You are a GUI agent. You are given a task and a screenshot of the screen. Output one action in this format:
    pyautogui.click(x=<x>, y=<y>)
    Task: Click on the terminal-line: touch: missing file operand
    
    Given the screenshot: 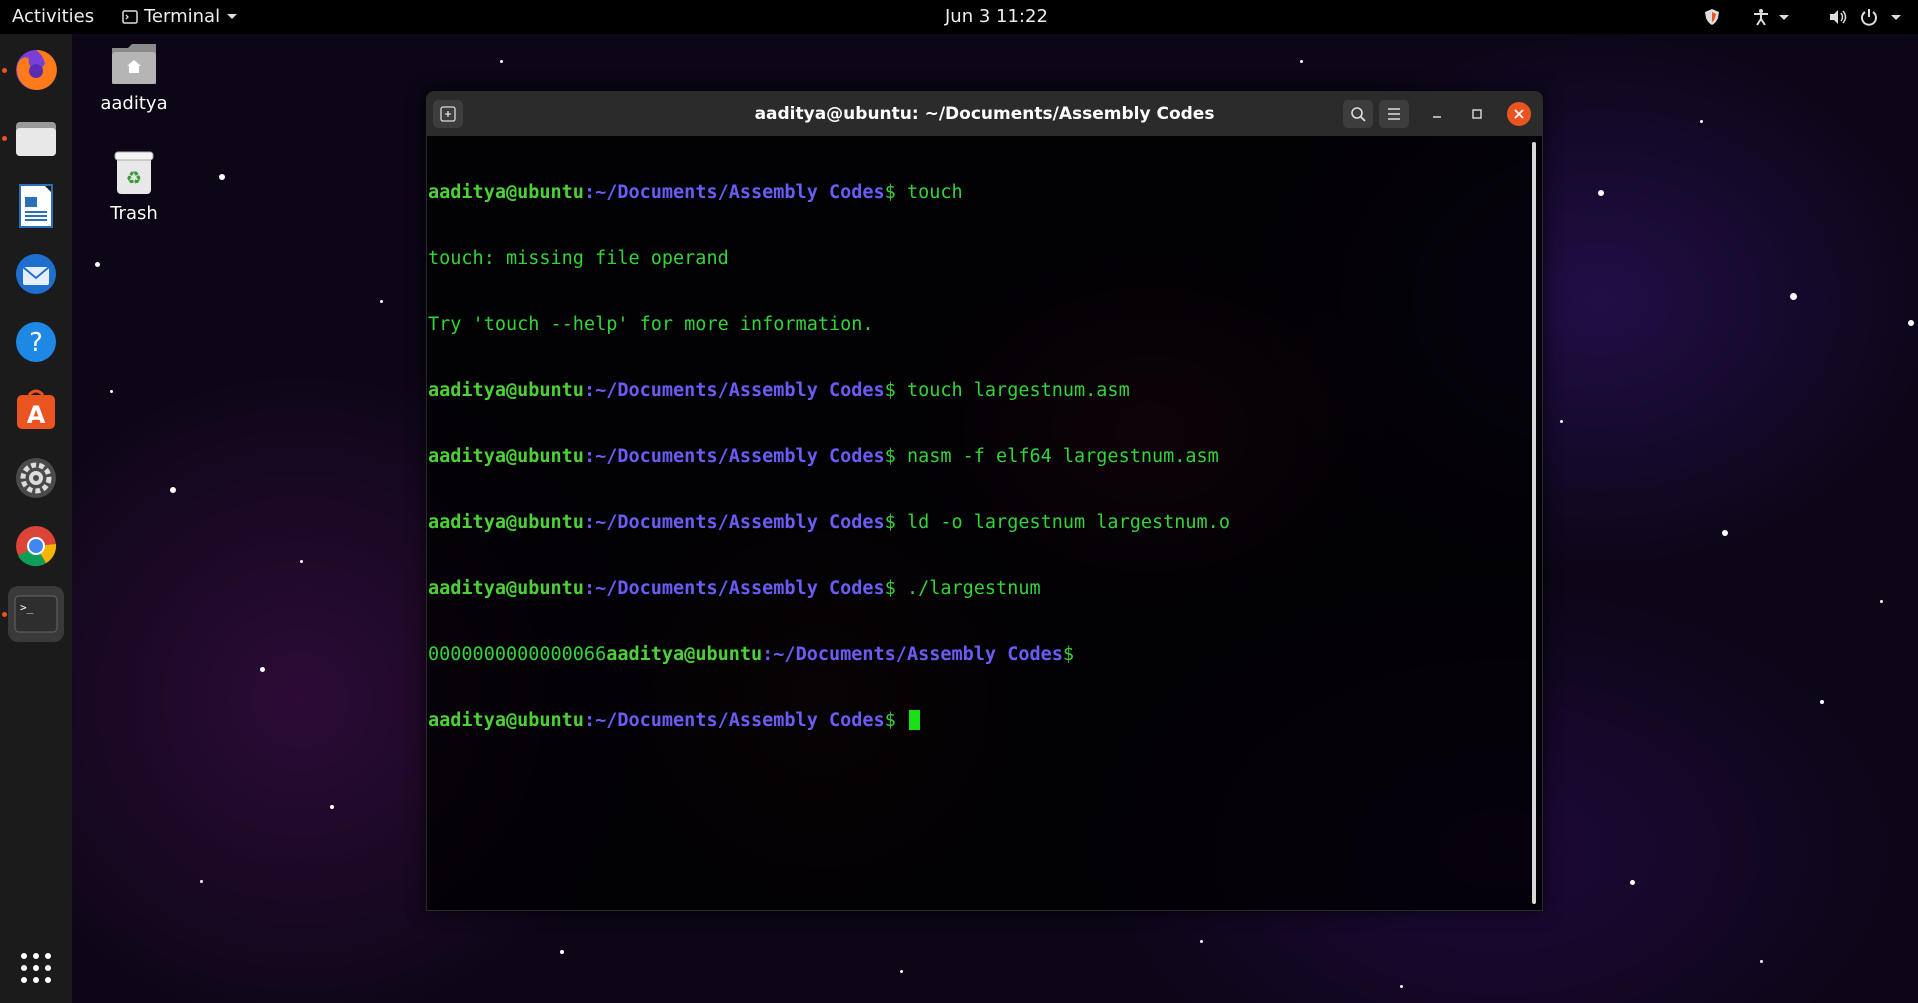 What is the action you would take?
    pyautogui.click(x=829, y=259)
    